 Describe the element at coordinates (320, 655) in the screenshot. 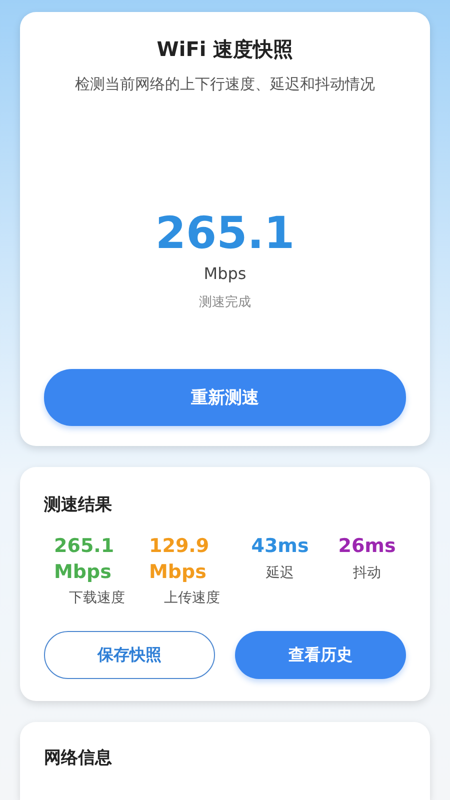

I see `history-button: 查看历史` at that location.